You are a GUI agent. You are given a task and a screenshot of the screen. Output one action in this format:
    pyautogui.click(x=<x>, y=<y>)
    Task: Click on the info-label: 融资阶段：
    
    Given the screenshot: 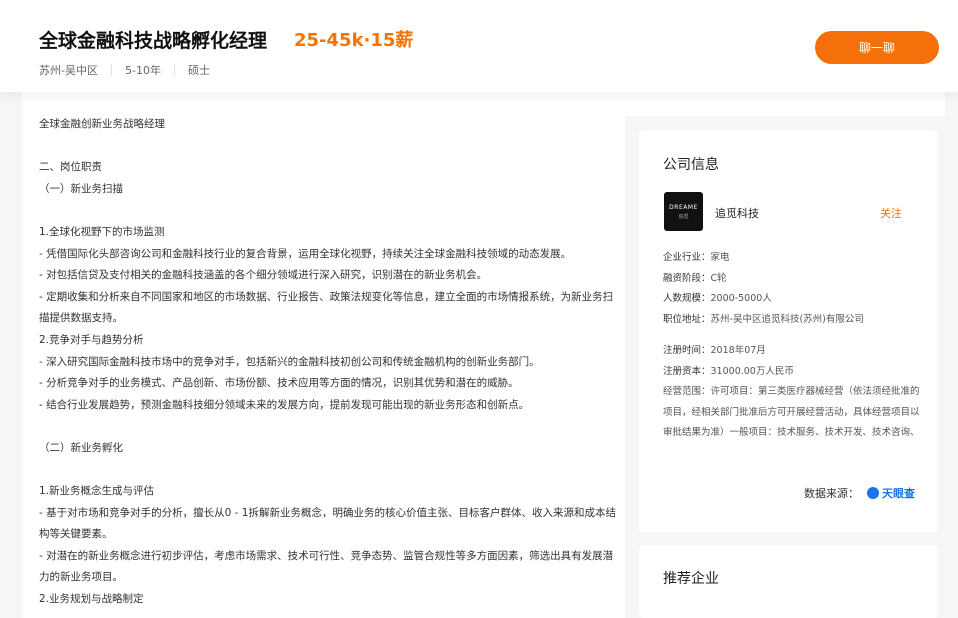 What is the action you would take?
    pyautogui.click(x=687, y=278)
    